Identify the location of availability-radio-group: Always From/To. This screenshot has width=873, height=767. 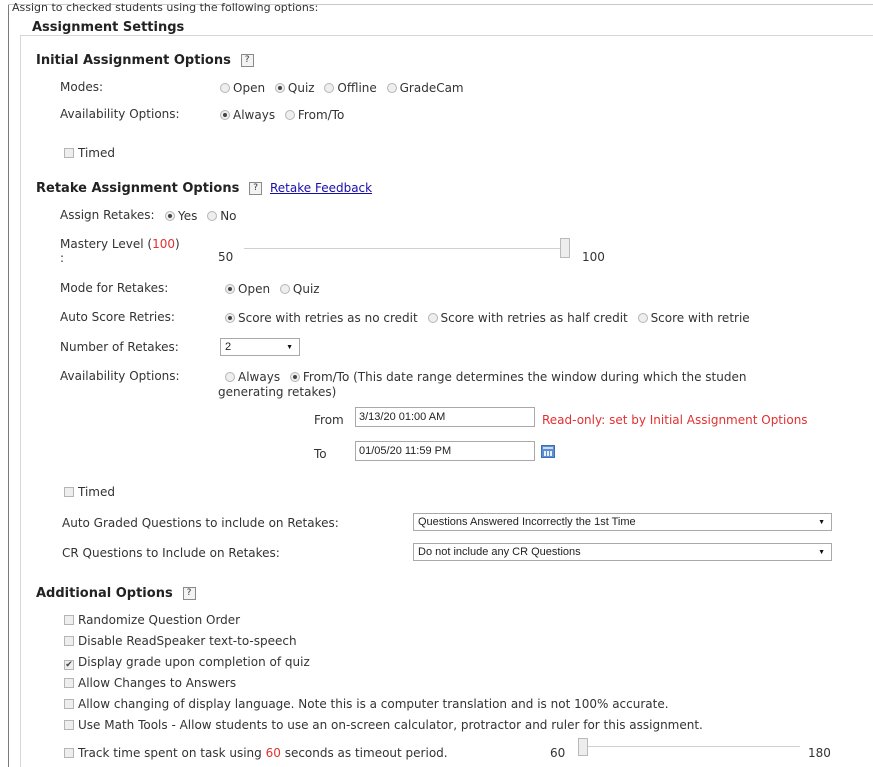
(285, 115).